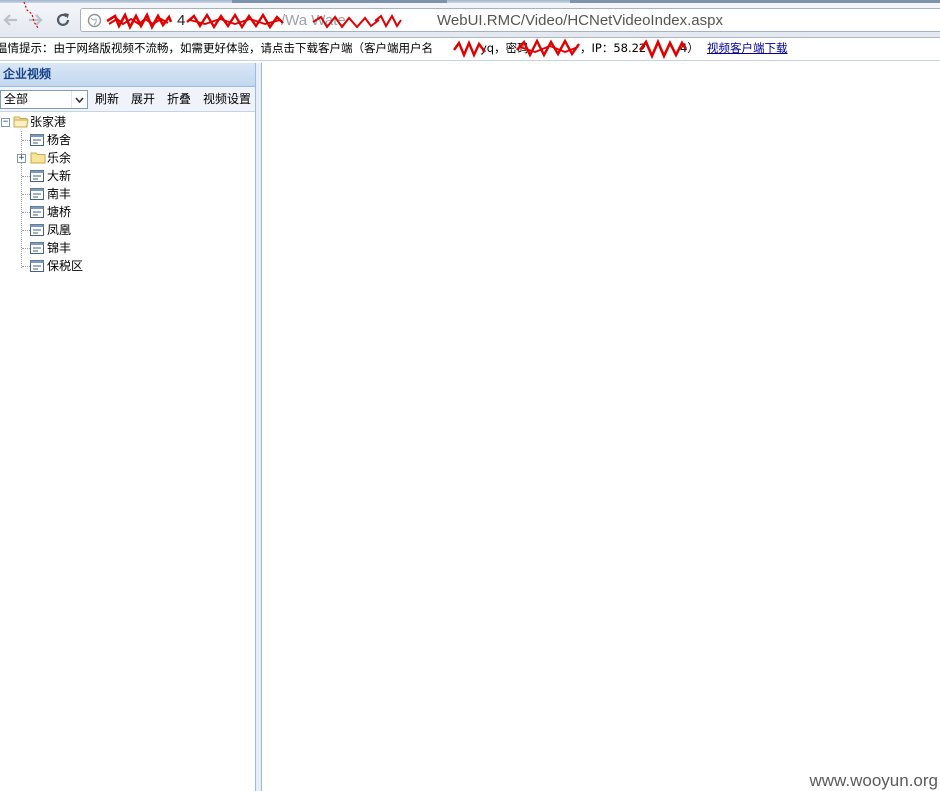  I want to click on chevron-down-icon, so click(79, 99).